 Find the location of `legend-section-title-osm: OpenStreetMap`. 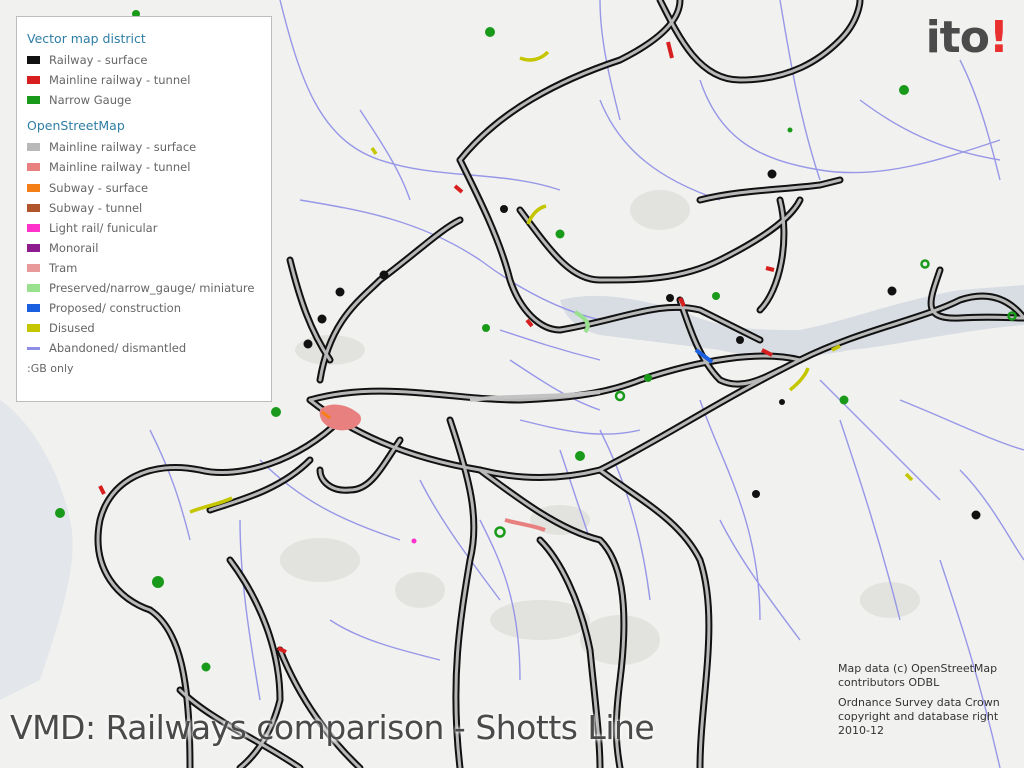

legend-section-title-osm: OpenStreetMap is located at coordinates (76, 126).